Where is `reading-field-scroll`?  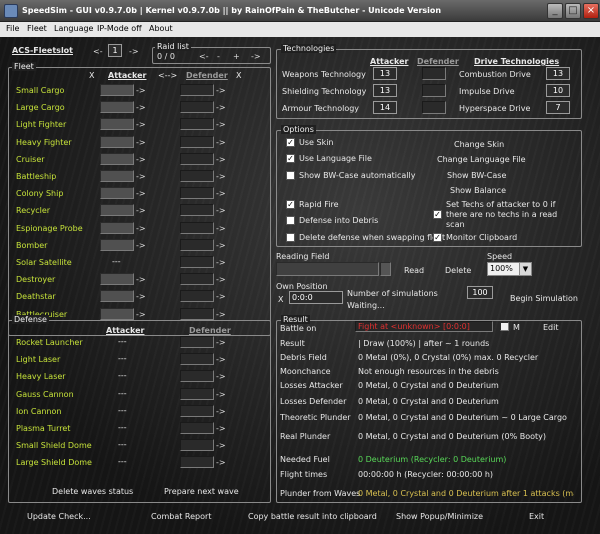
reading-field-scroll is located at coordinates (385, 269).